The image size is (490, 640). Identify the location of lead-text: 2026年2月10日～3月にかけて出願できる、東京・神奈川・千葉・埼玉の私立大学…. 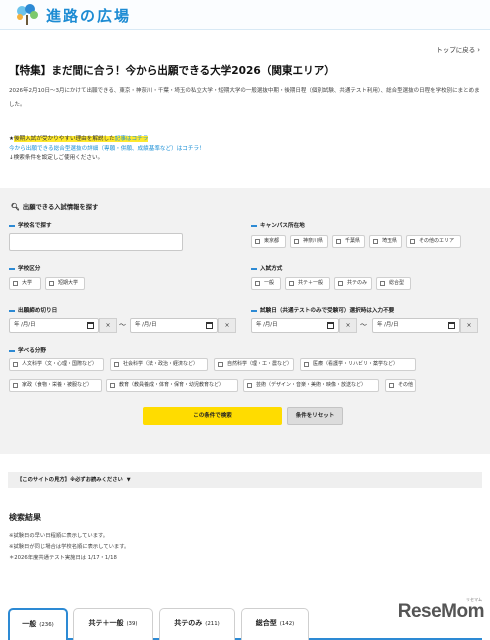
(244, 98).